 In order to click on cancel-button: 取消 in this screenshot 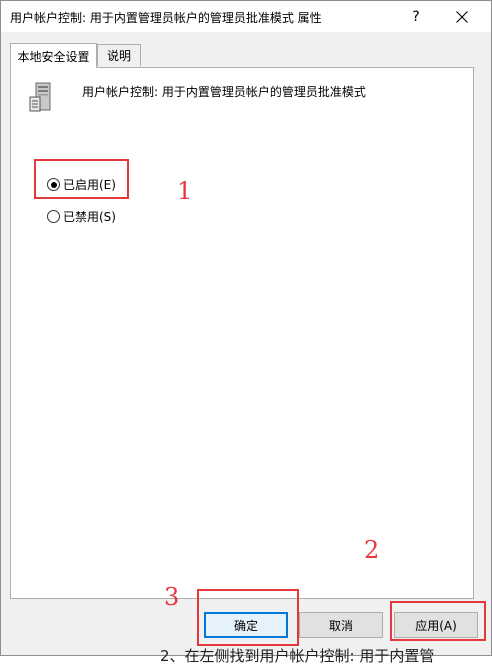, I will do `click(341, 625)`.